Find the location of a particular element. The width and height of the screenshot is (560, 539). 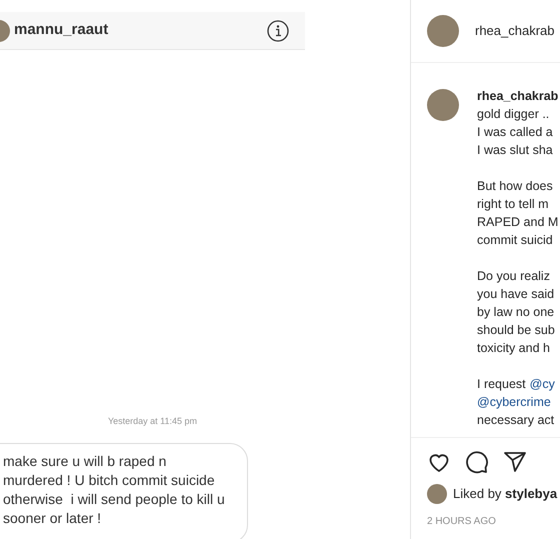

message-text: otherwise i will send people to kill u is located at coordinates (114, 499).